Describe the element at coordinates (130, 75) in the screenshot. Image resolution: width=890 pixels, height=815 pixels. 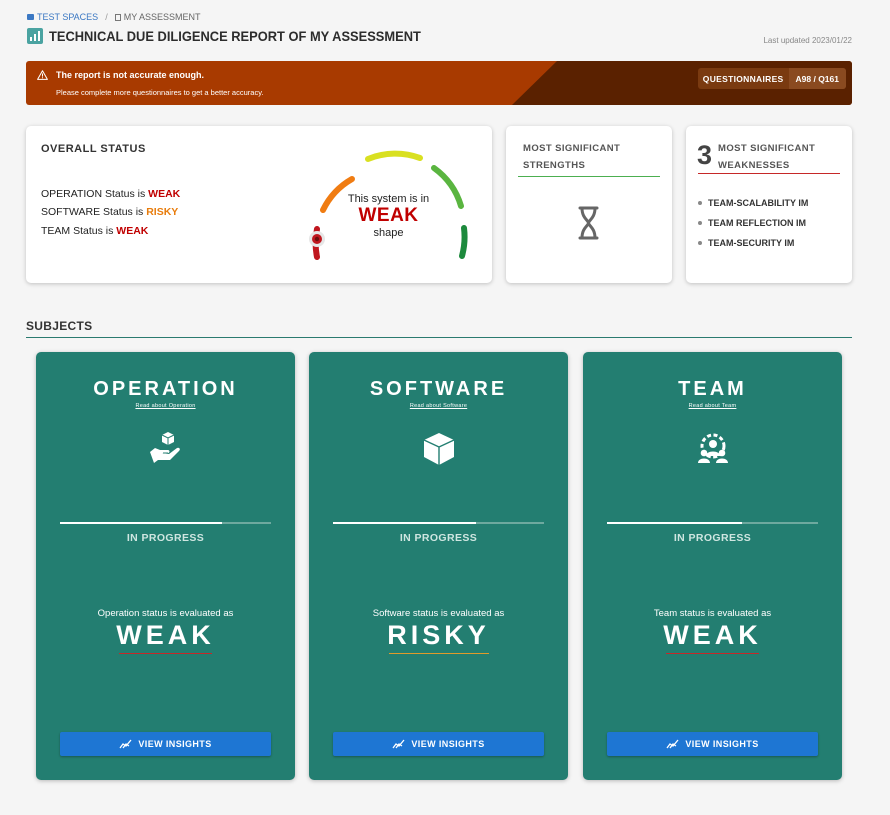
I see `alert-title: The report is not accurate enough.` at that location.